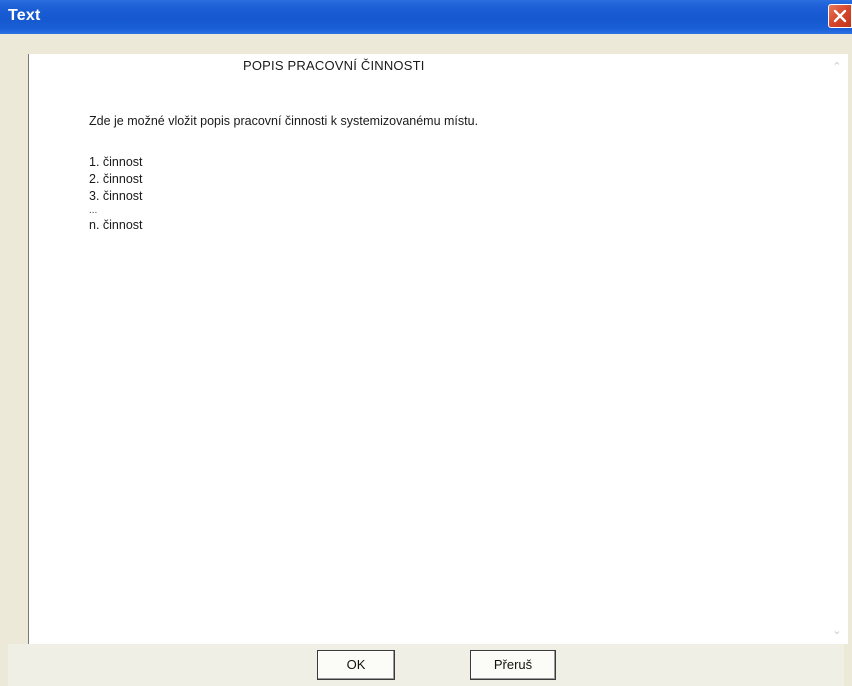 This screenshot has height=686, width=852. Describe the element at coordinates (837, 349) in the screenshot. I see `vertical-scrollbar: ⌃ ⌄` at that location.